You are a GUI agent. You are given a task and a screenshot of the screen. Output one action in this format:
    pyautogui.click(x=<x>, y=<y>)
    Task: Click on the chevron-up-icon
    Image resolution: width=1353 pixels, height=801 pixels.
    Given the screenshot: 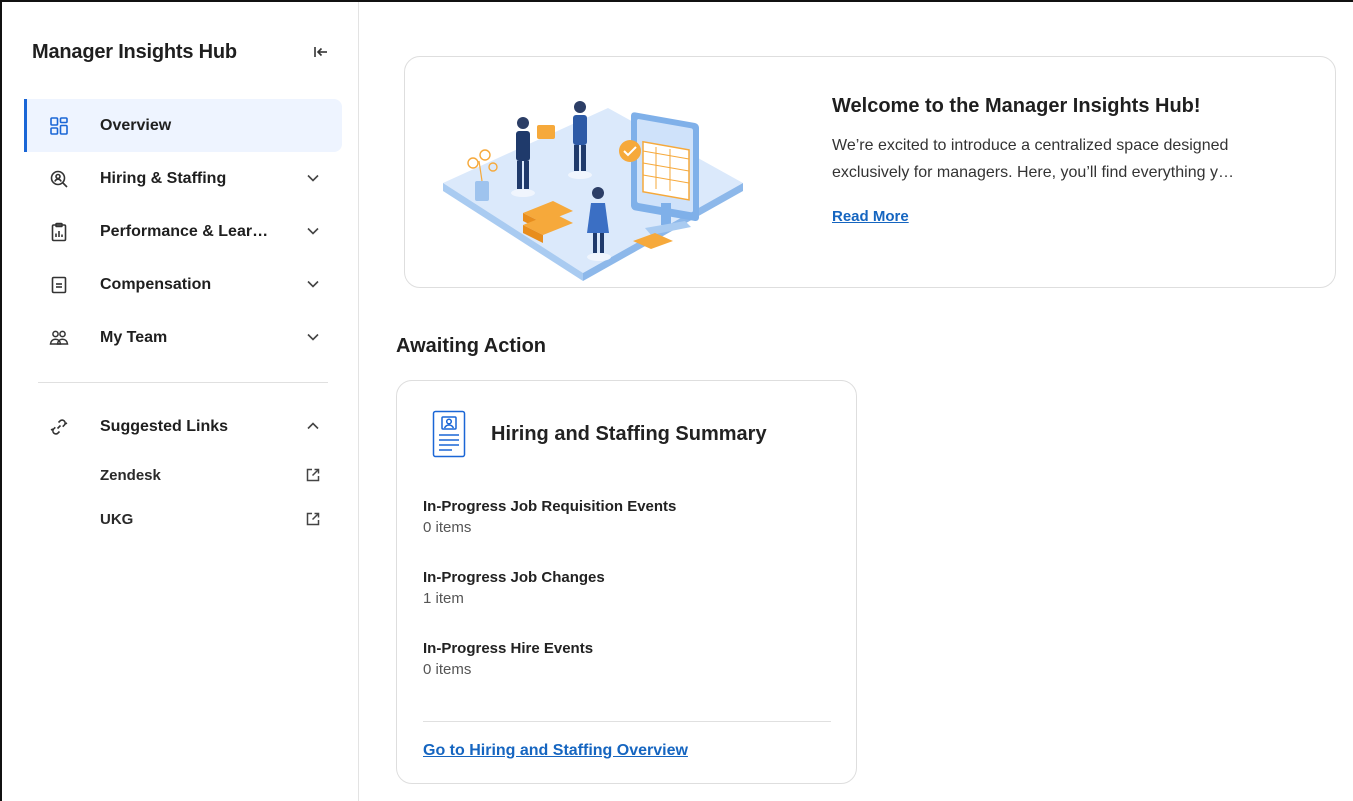 What is the action you would take?
    pyautogui.click(x=313, y=426)
    